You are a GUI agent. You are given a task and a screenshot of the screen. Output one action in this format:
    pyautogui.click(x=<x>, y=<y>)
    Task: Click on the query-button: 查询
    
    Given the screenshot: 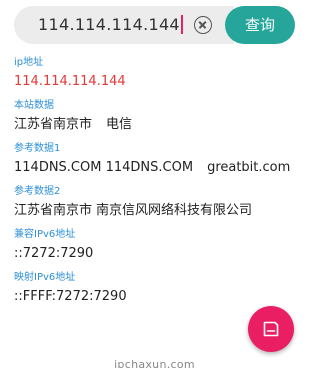 What is the action you would take?
    pyautogui.click(x=260, y=25)
    